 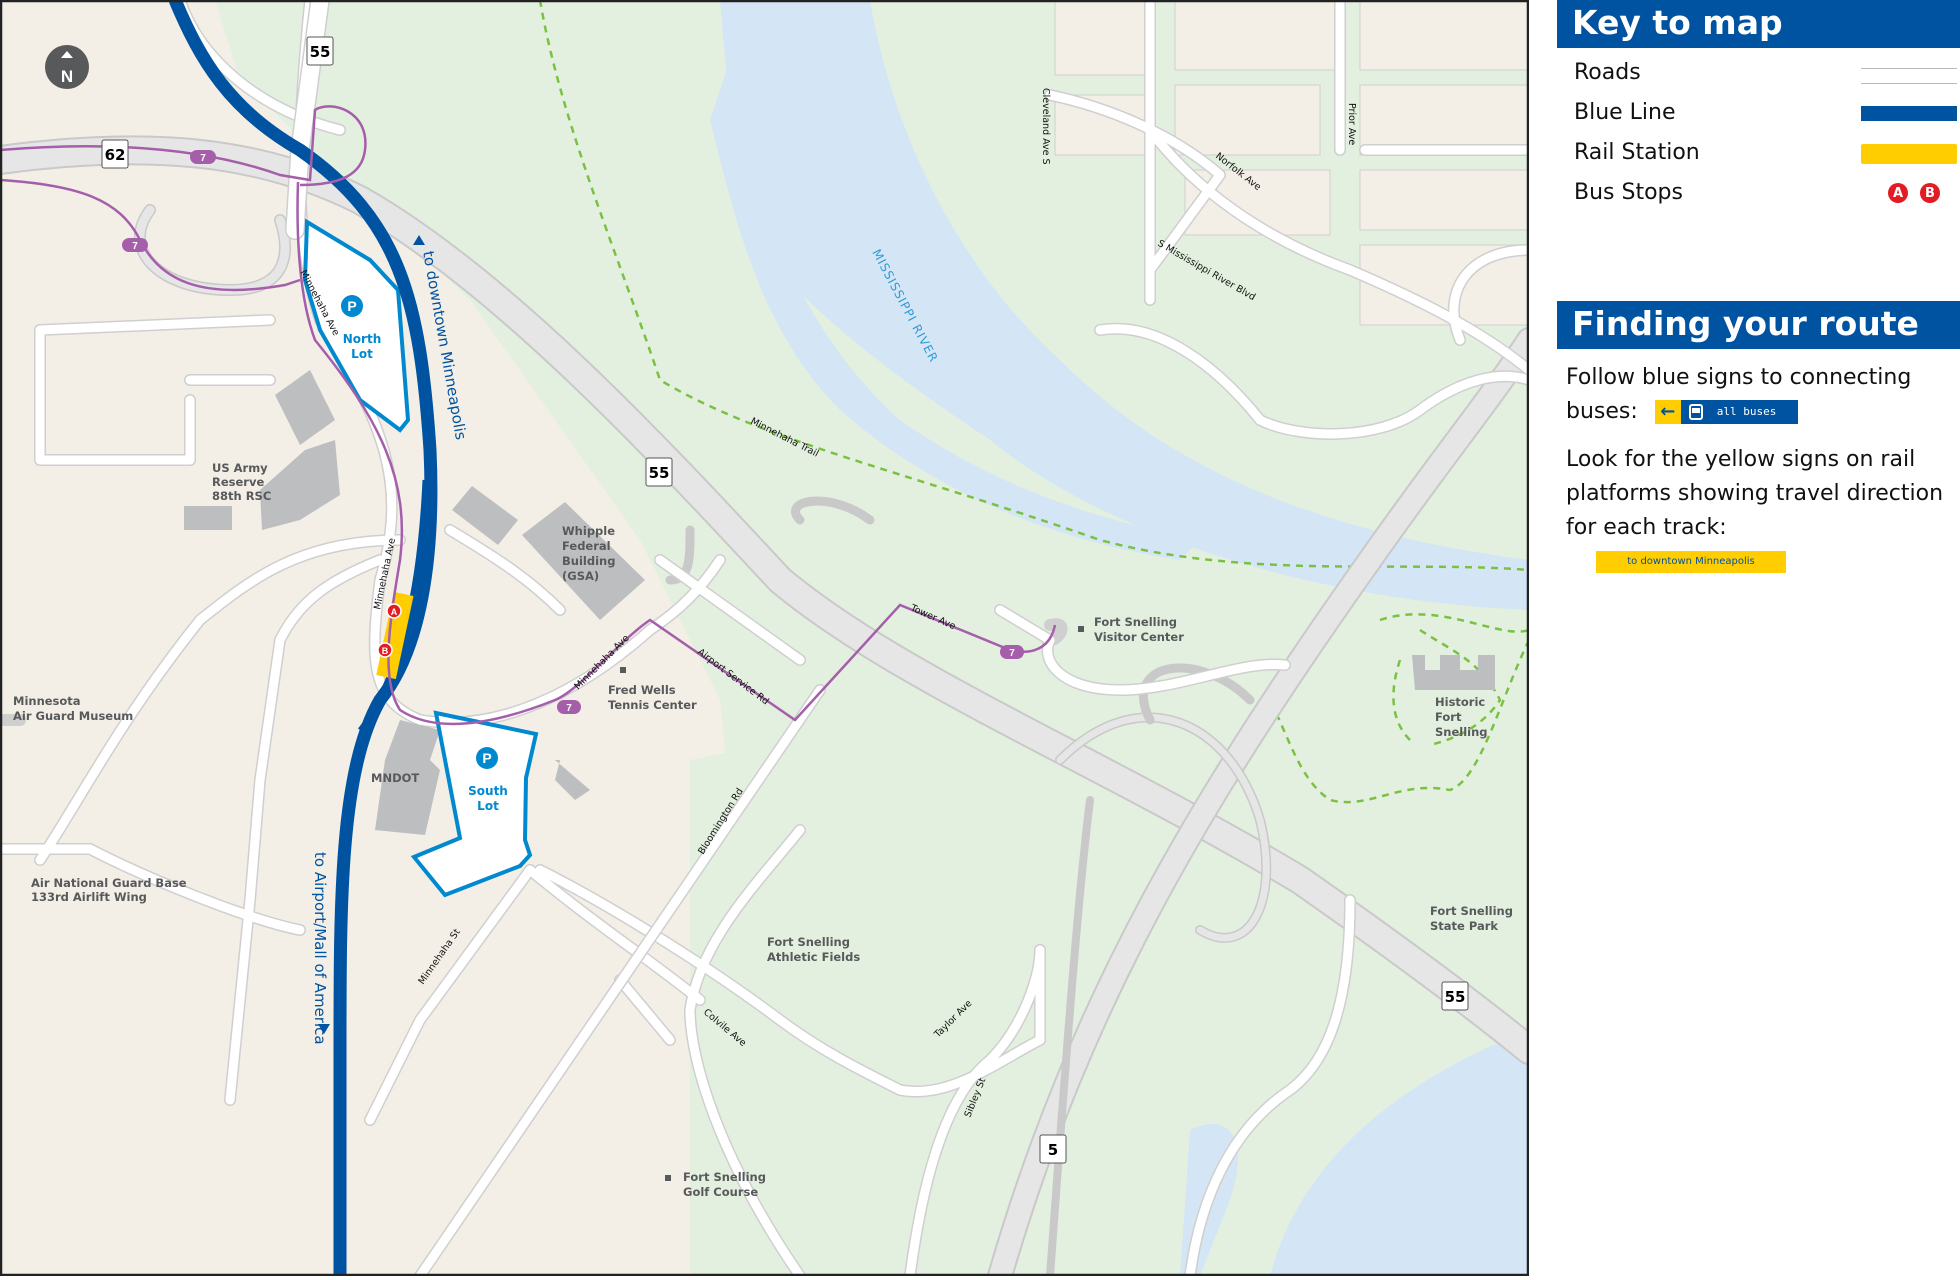 What do you see at coordinates (1691, 562) in the screenshot?
I see `track-direction-sign: to downtown Minneapolis` at bounding box center [1691, 562].